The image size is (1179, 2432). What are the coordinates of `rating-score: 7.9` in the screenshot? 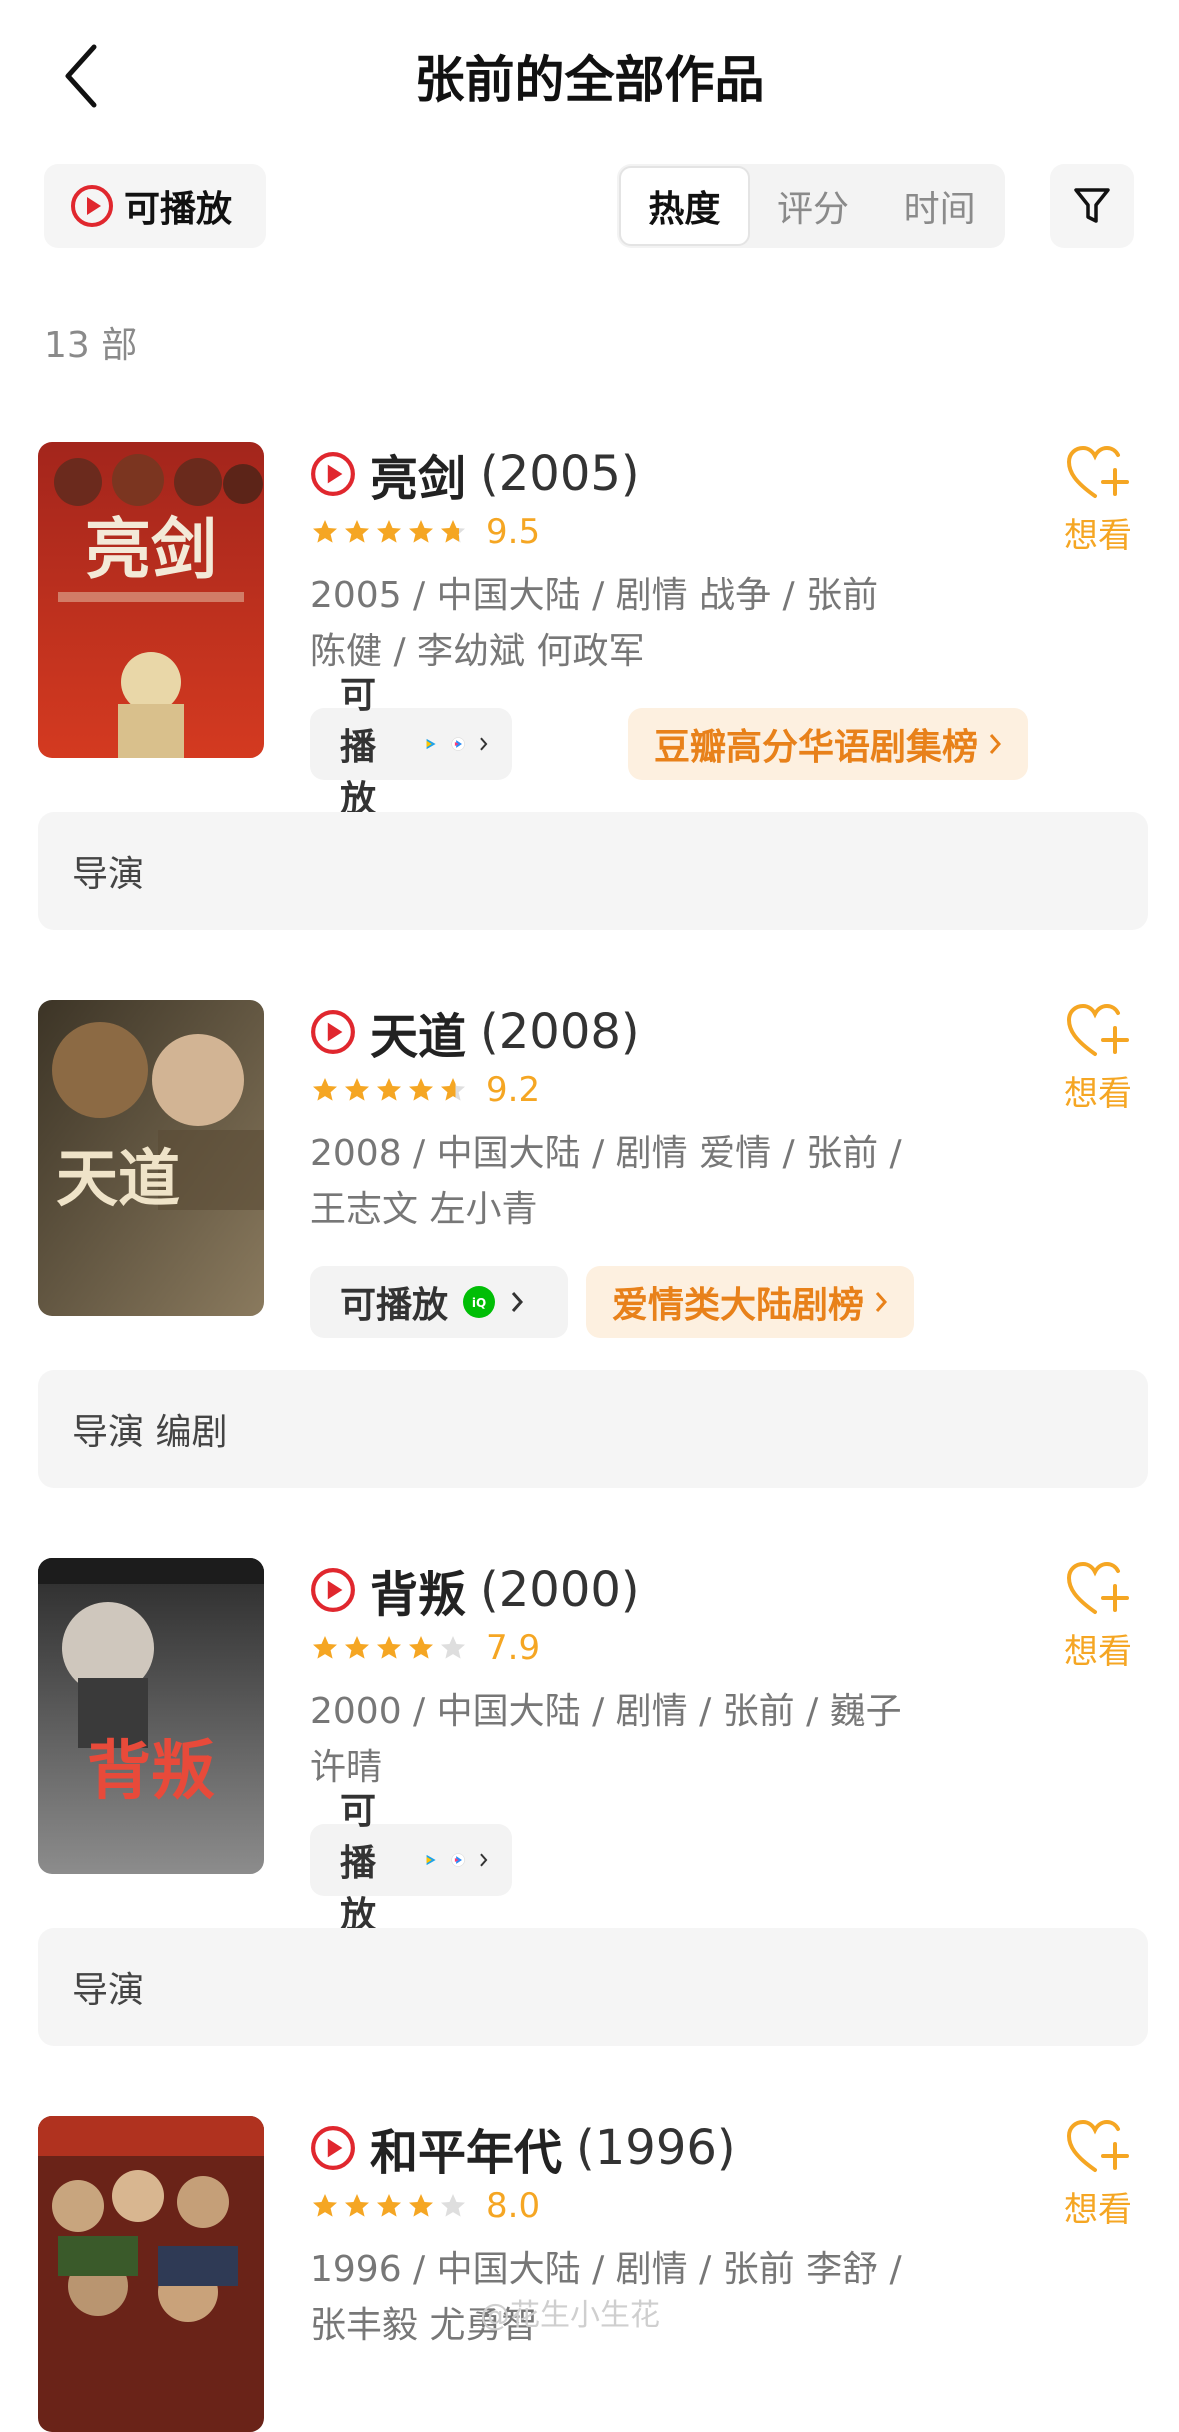 It's located at (513, 1648).